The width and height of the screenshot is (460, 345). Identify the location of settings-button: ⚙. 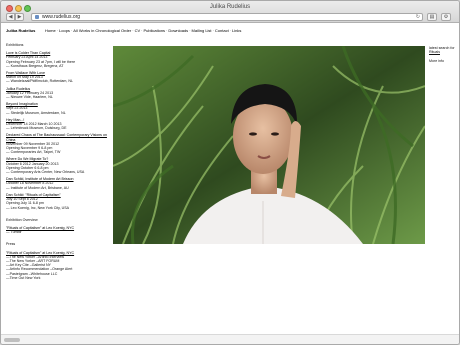
(446, 17).